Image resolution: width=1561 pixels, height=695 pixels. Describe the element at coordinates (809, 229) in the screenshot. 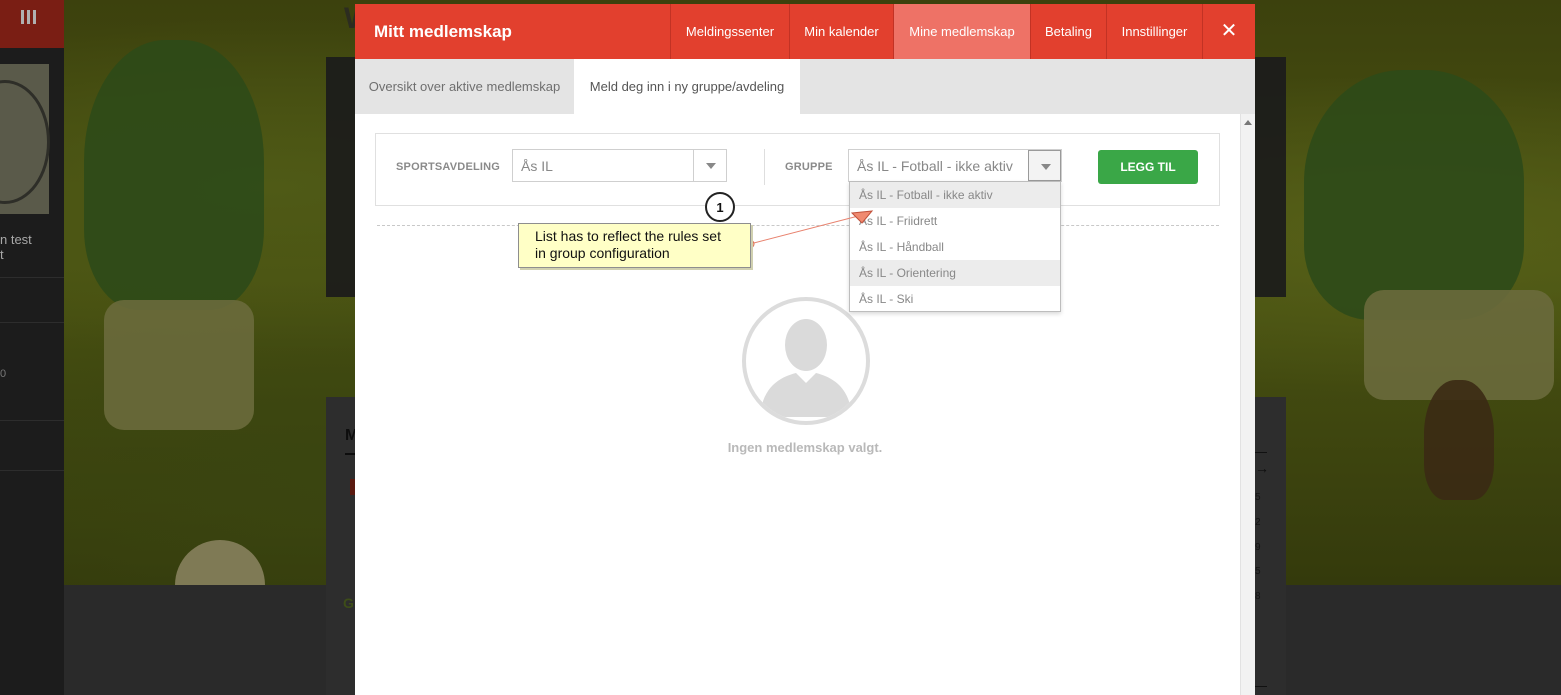

I see `annotation-pointer` at that location.